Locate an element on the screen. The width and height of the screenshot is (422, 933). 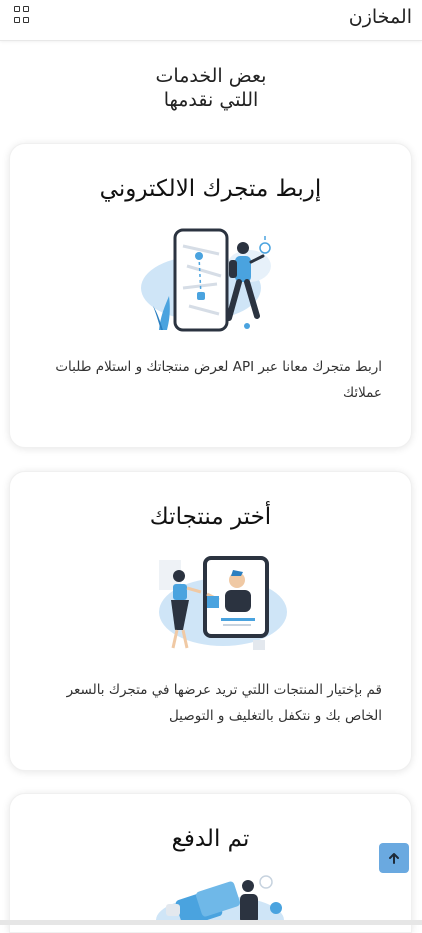
card-payment-illustration is located at coordinates (220, 899).